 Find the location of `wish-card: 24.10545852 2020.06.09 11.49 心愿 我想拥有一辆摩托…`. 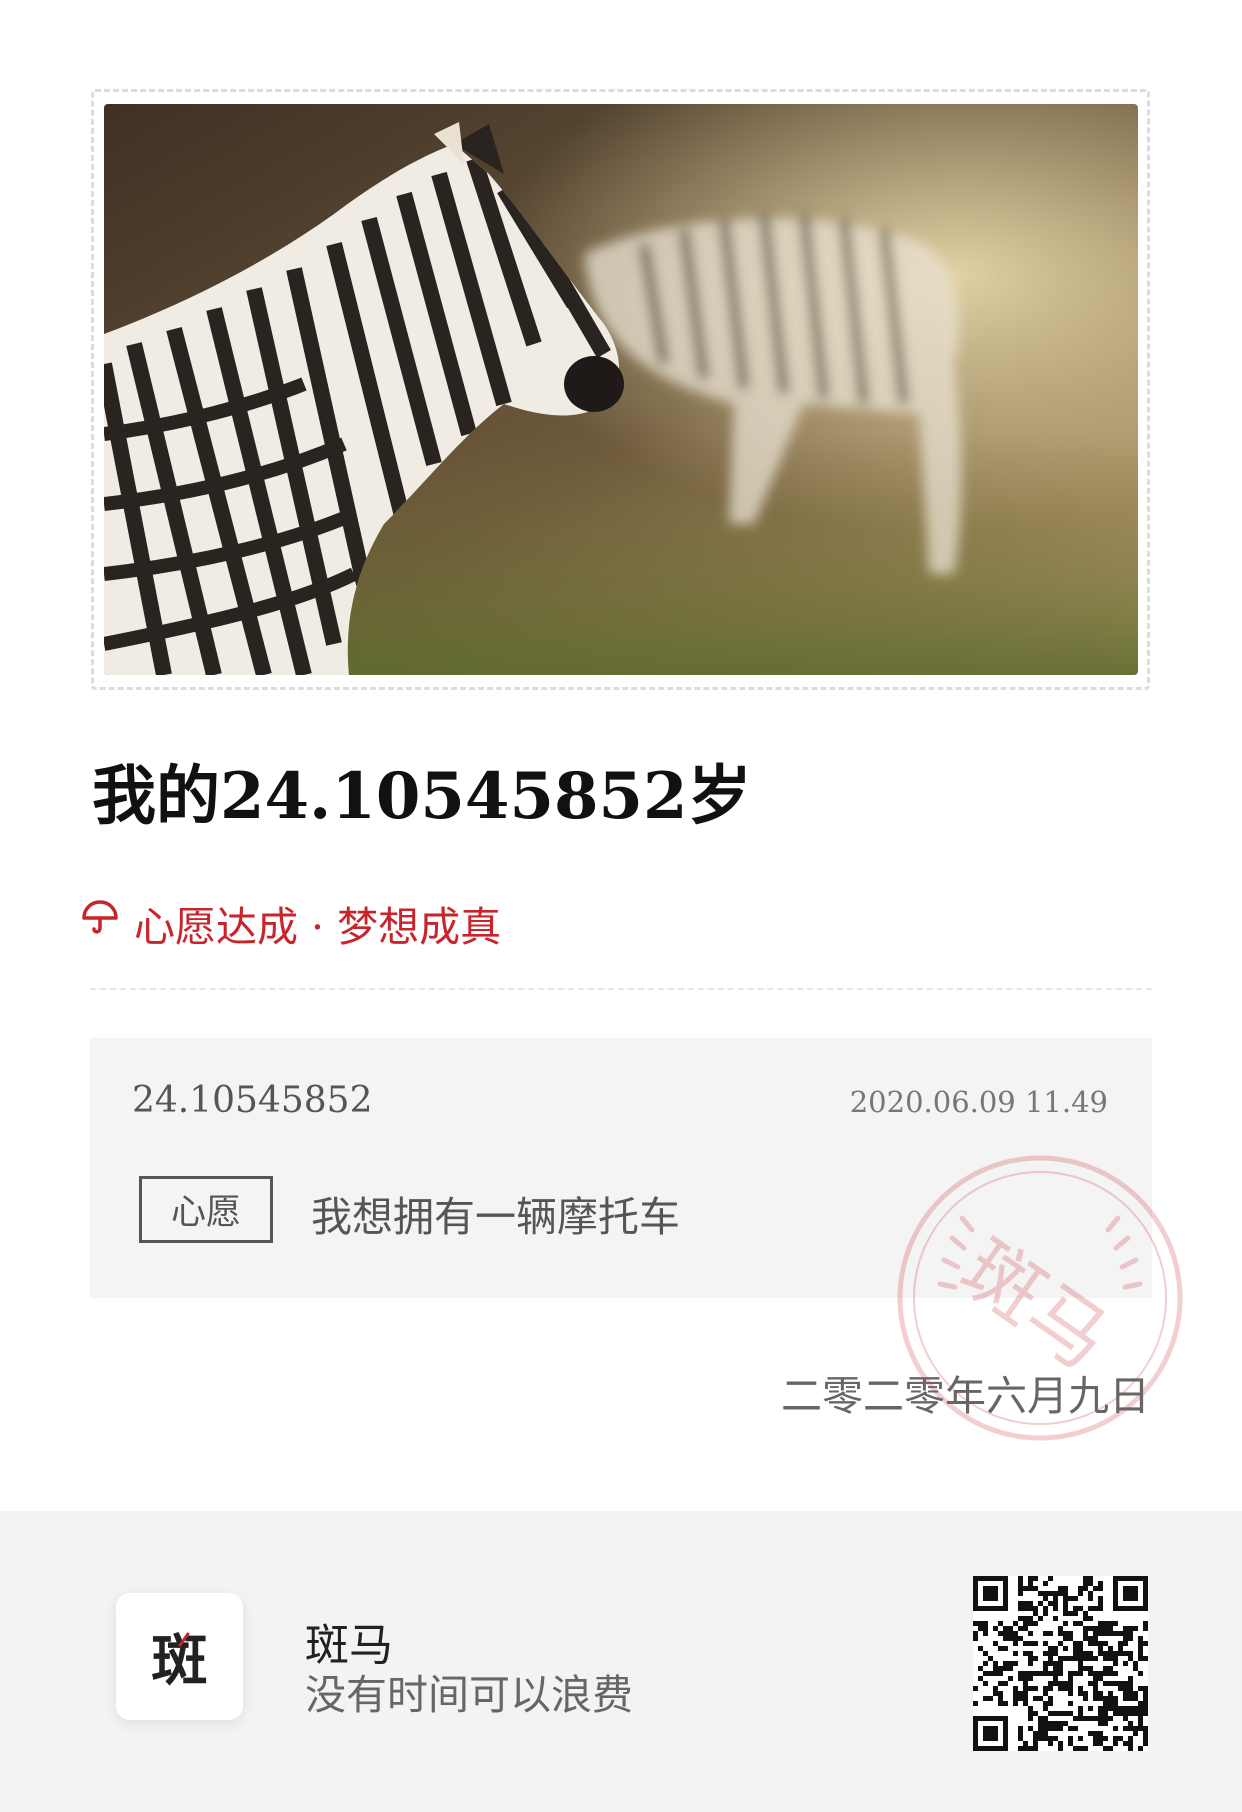

wish-card: 24.10545852 2020.06.09 11.49 心愿 我想拥有一辆摩托… is located at coordinates (621, 1168).